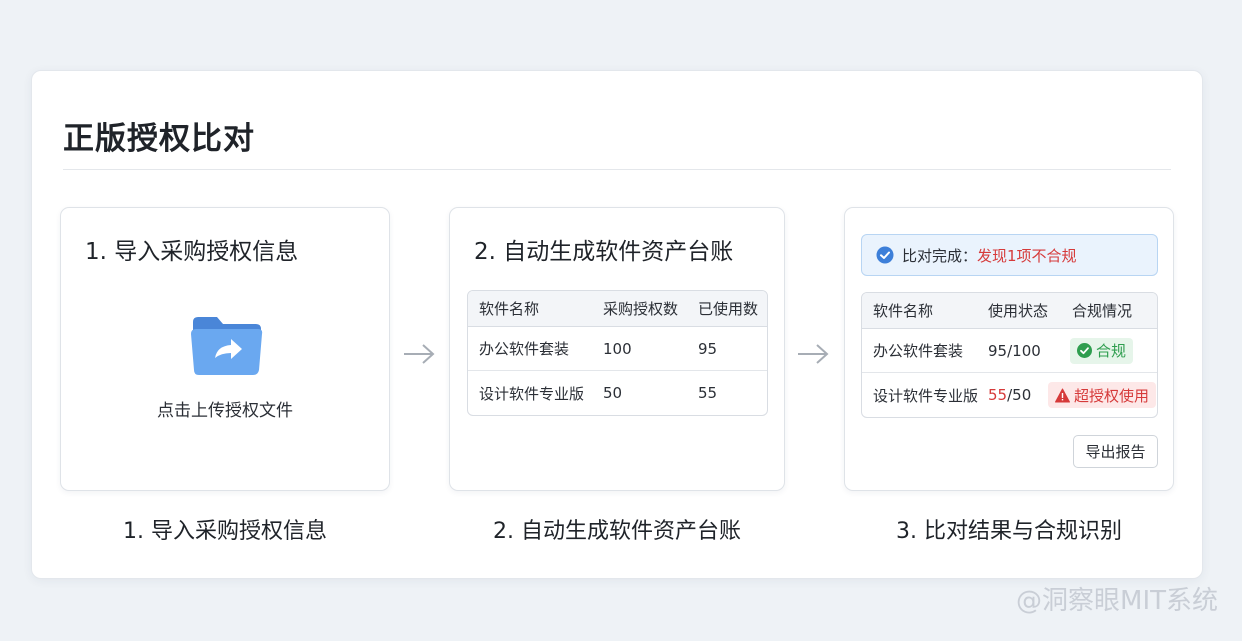 The width and height of the screenshot is (1242, 641). I want to click on step1-card: 1. 导入采购授权信息 点击上传授权文件, so click(225, 349).